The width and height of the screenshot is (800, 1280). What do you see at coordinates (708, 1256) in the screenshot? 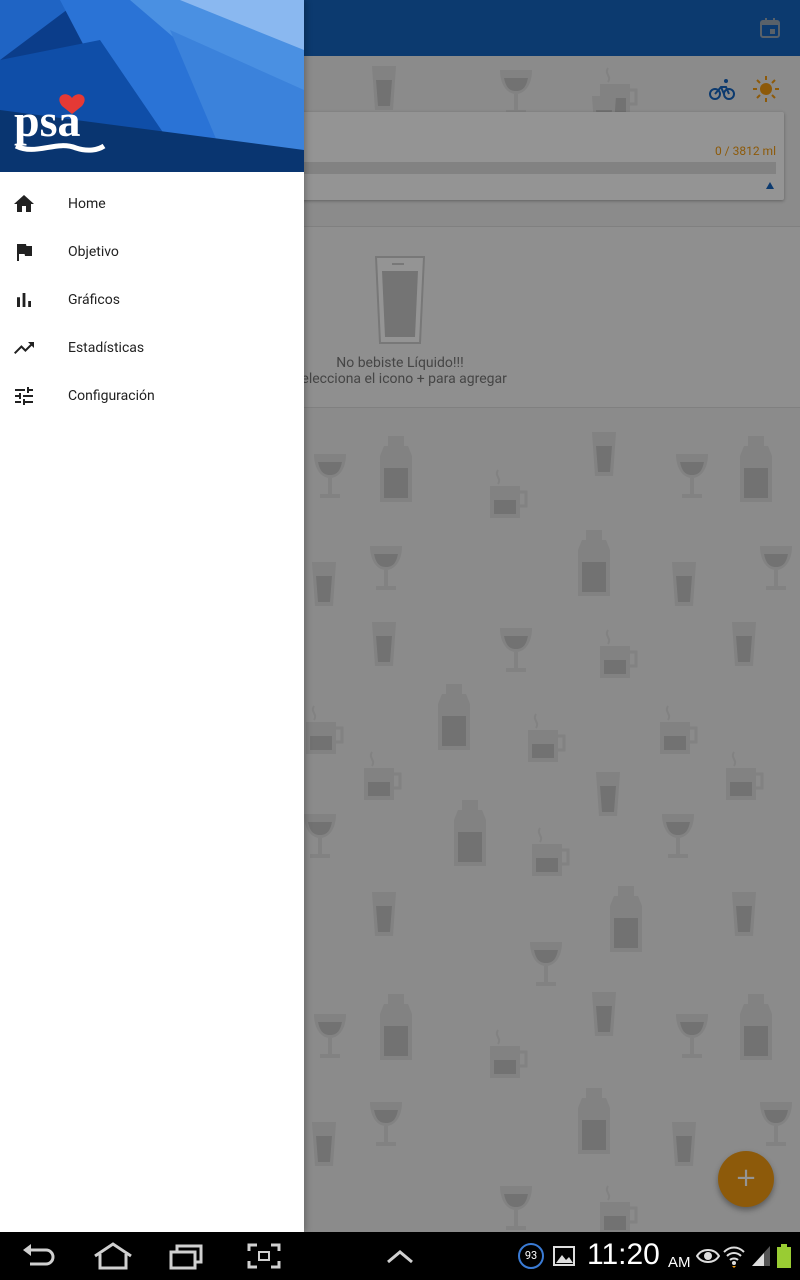
I see `eye-icon` at bounding box center [708, 1256].